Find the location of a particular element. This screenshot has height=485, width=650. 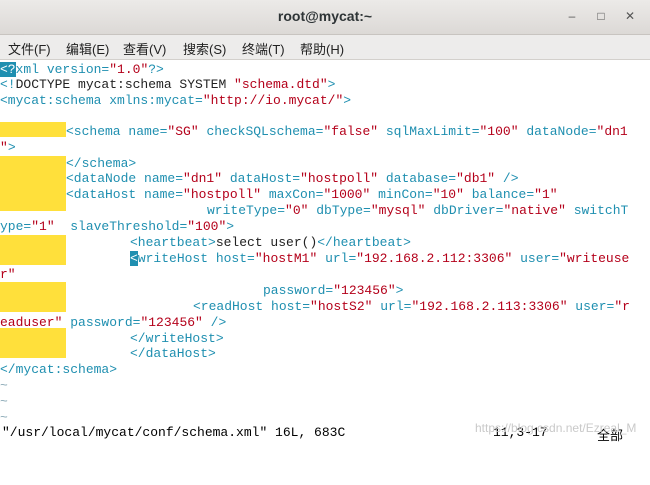

code-line: password="123456"> is located at coordinates (333, 290).